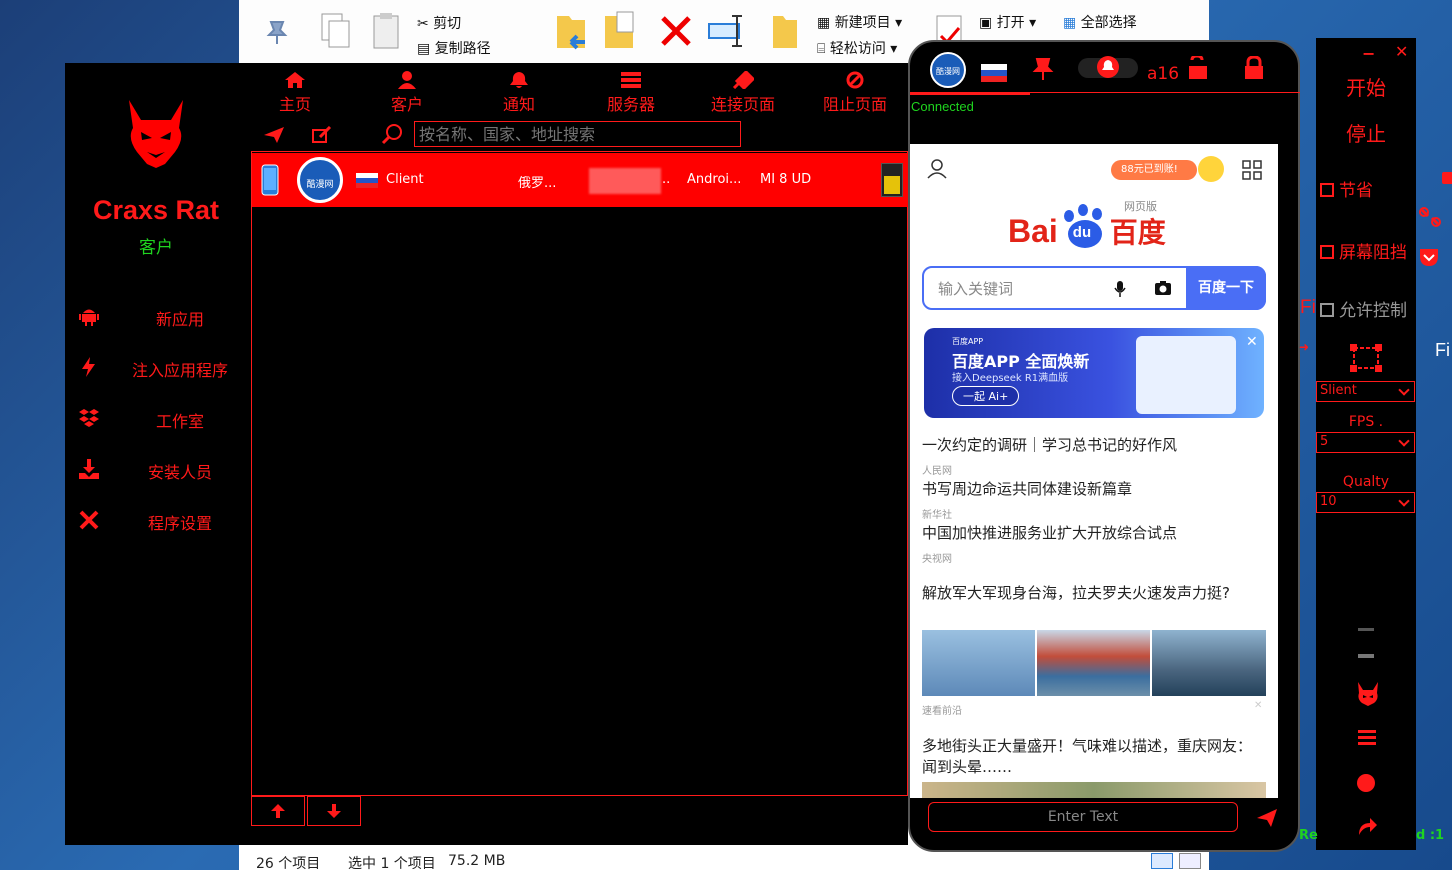  I want to click on baidu-search-box: 输入关键词 百度一下, so click(1094, 288).